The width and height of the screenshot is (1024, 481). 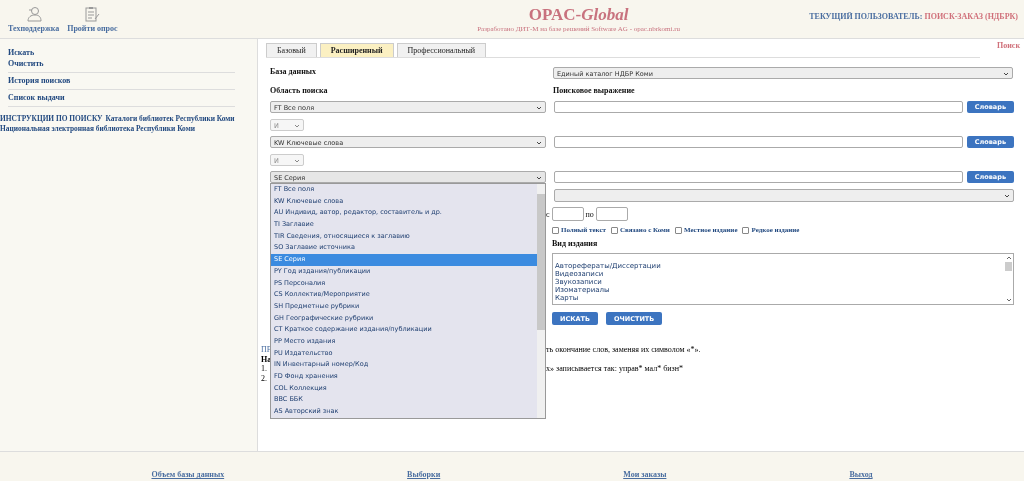 What do you see at coordinates (548, 214) in the screenshot?
I see `range-label: с` at bounding box center [548, 214].